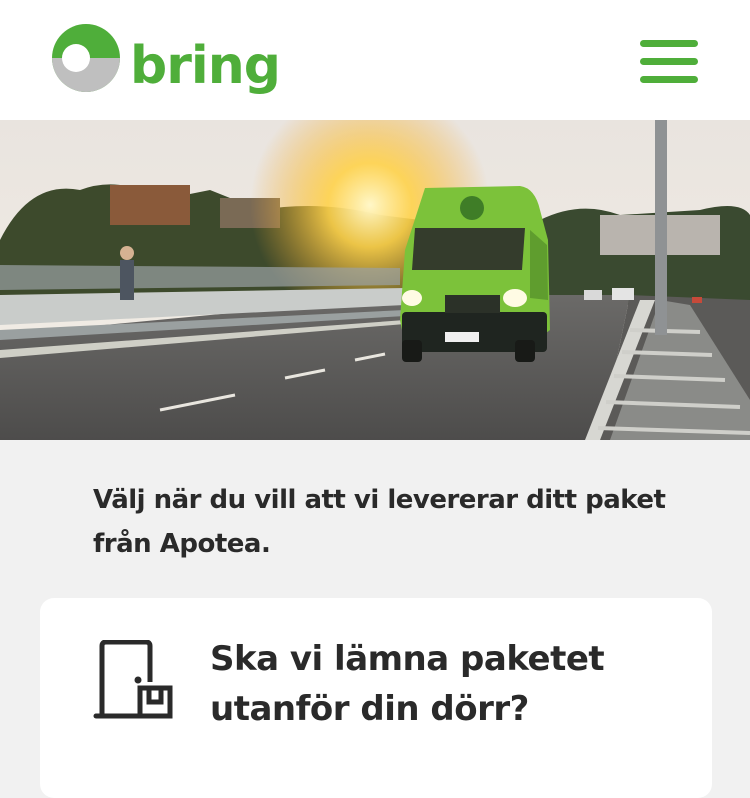  Describe the element at coordinates (86, 58) in the screenshot. I see `bring-logo-icon` at that location.